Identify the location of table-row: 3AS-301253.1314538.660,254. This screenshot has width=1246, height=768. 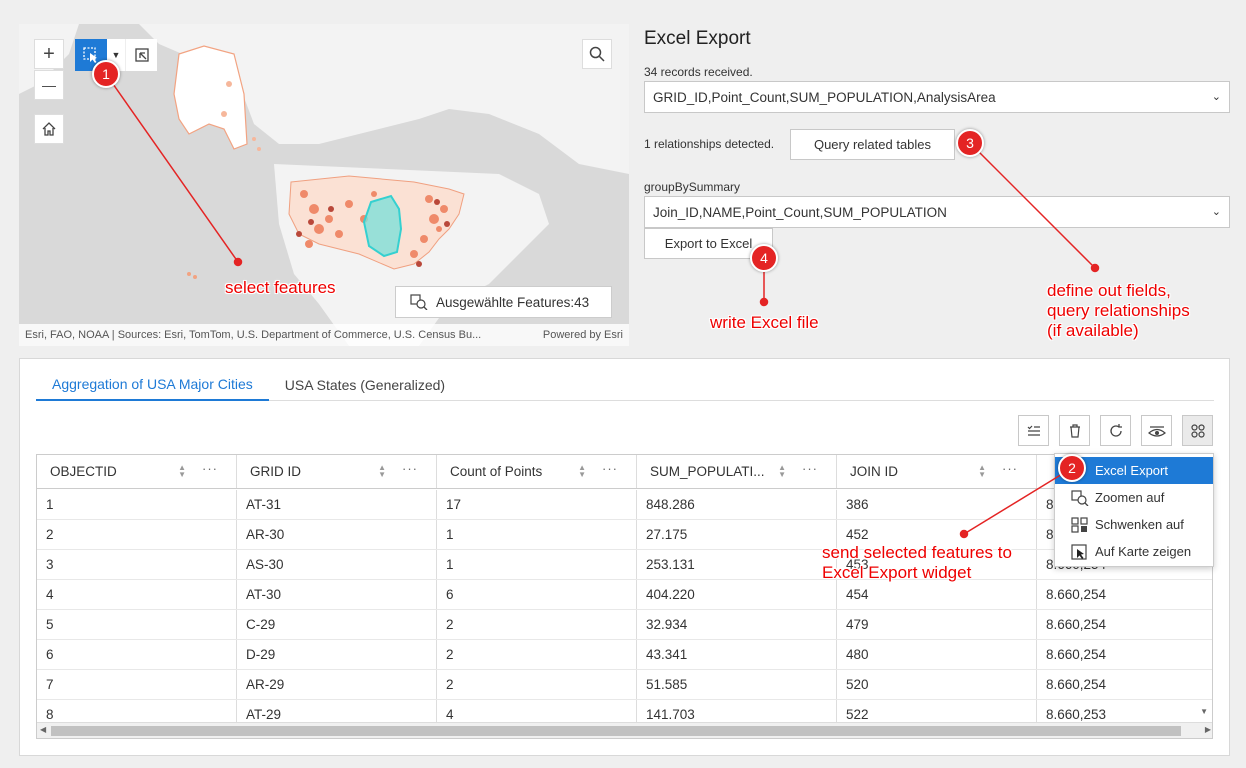
(624, 565).